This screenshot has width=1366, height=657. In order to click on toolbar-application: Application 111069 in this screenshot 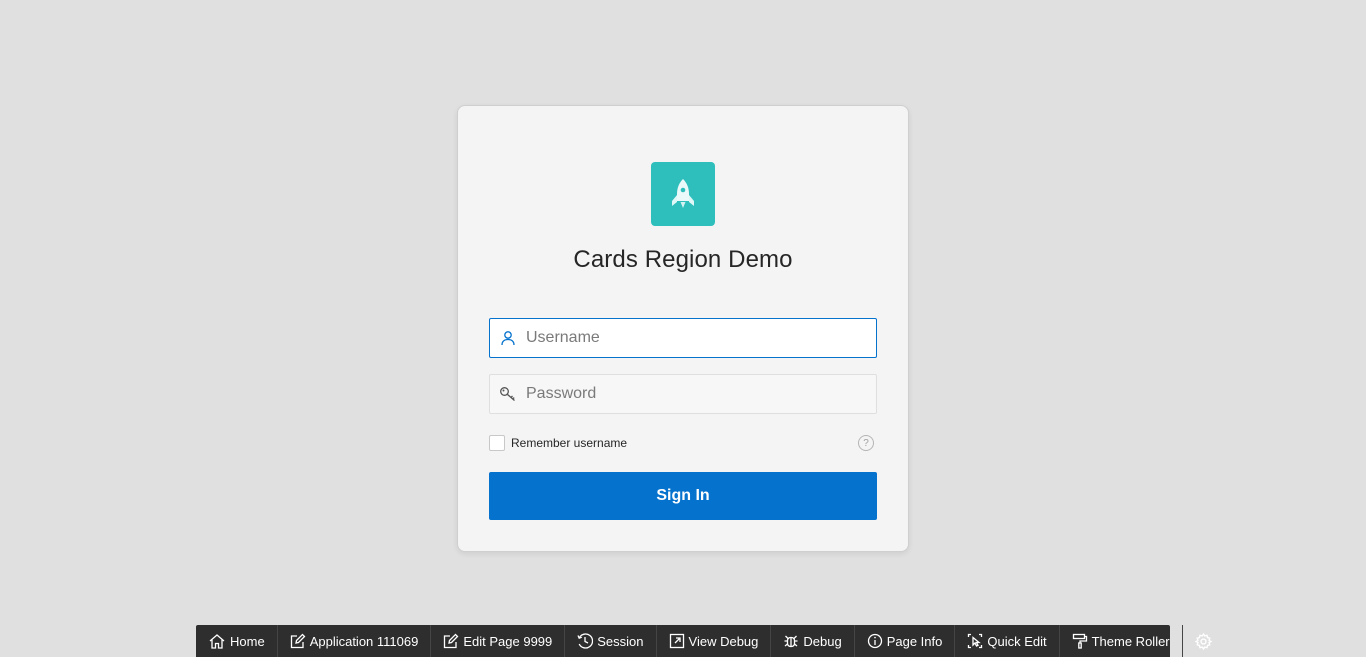, I will do `click(355, 641)`.